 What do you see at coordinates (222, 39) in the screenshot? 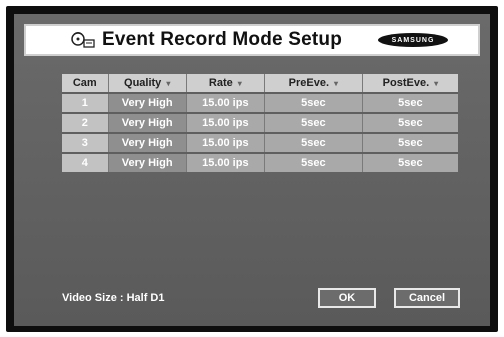
I see `page-title: Event Record Mode Setup` at bounding box center [222, 39].